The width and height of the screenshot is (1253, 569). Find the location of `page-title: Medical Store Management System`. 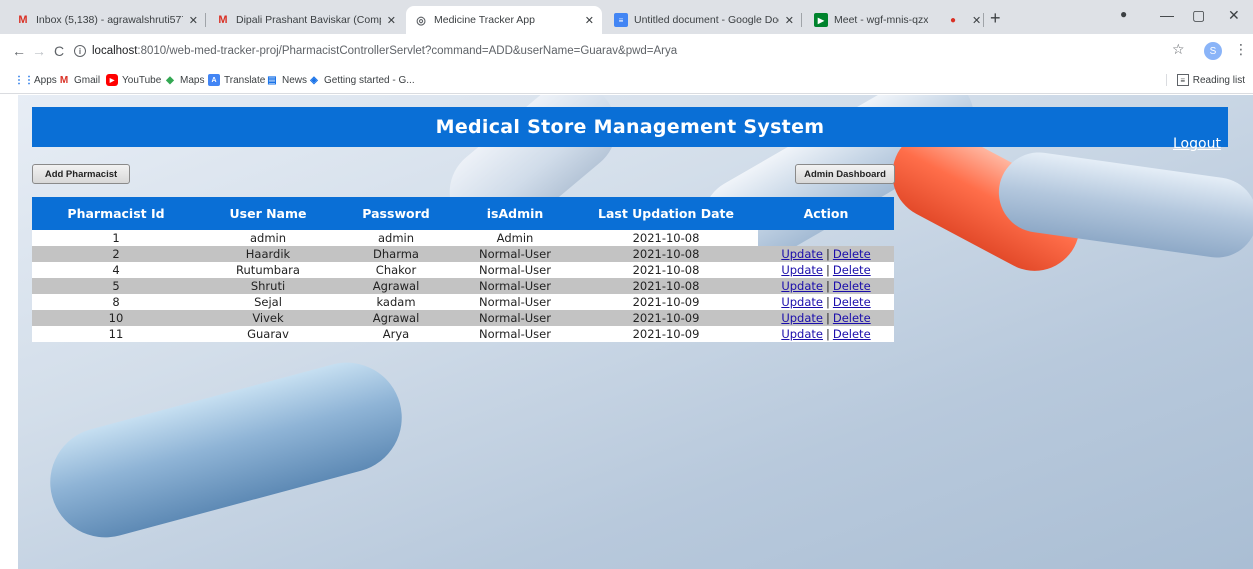

page-title: Medical Store Management System is located at coordinates (630, 127).